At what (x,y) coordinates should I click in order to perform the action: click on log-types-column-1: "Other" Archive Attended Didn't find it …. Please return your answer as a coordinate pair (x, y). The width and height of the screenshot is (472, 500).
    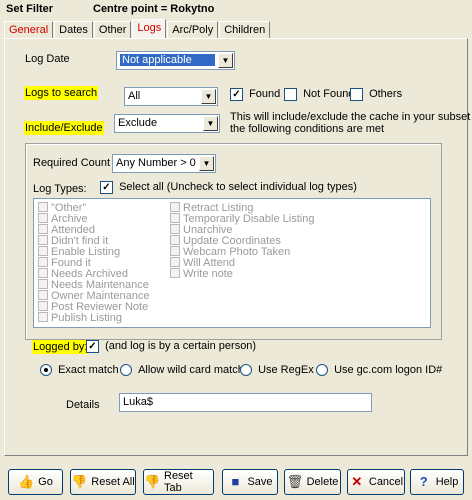
    Looking at the image, I should click on (93, 263).